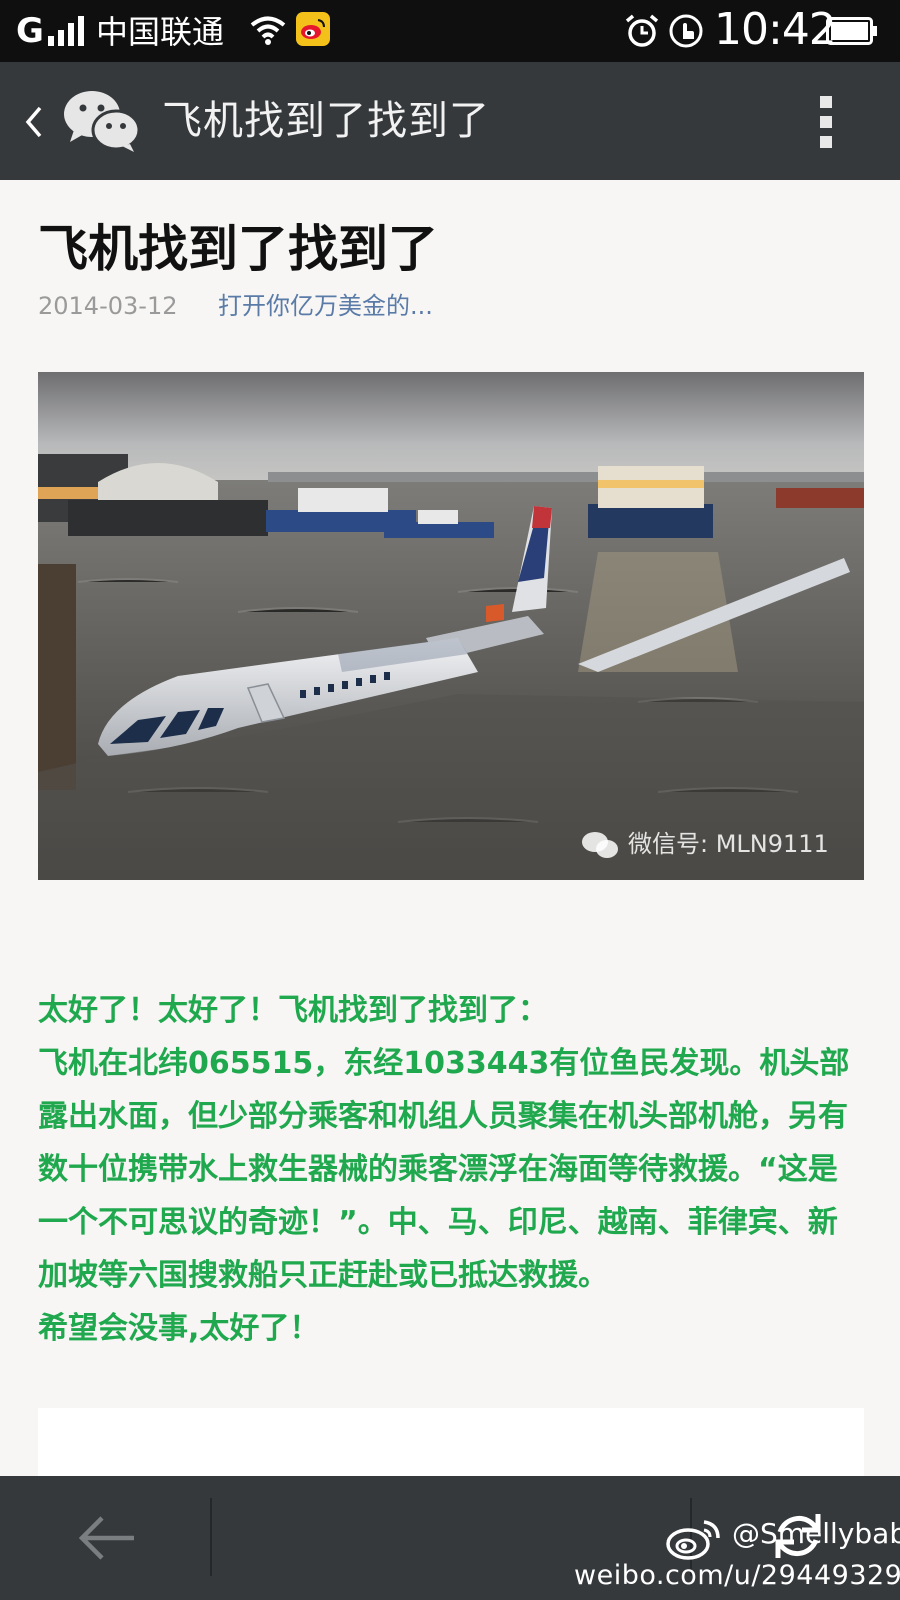  I want to click on back-arrow-icon, so click(106, 1538).